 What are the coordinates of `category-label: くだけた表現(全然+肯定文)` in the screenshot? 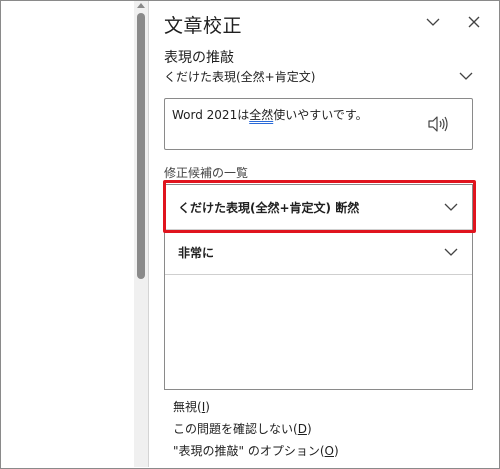 It's located at (240, 77).